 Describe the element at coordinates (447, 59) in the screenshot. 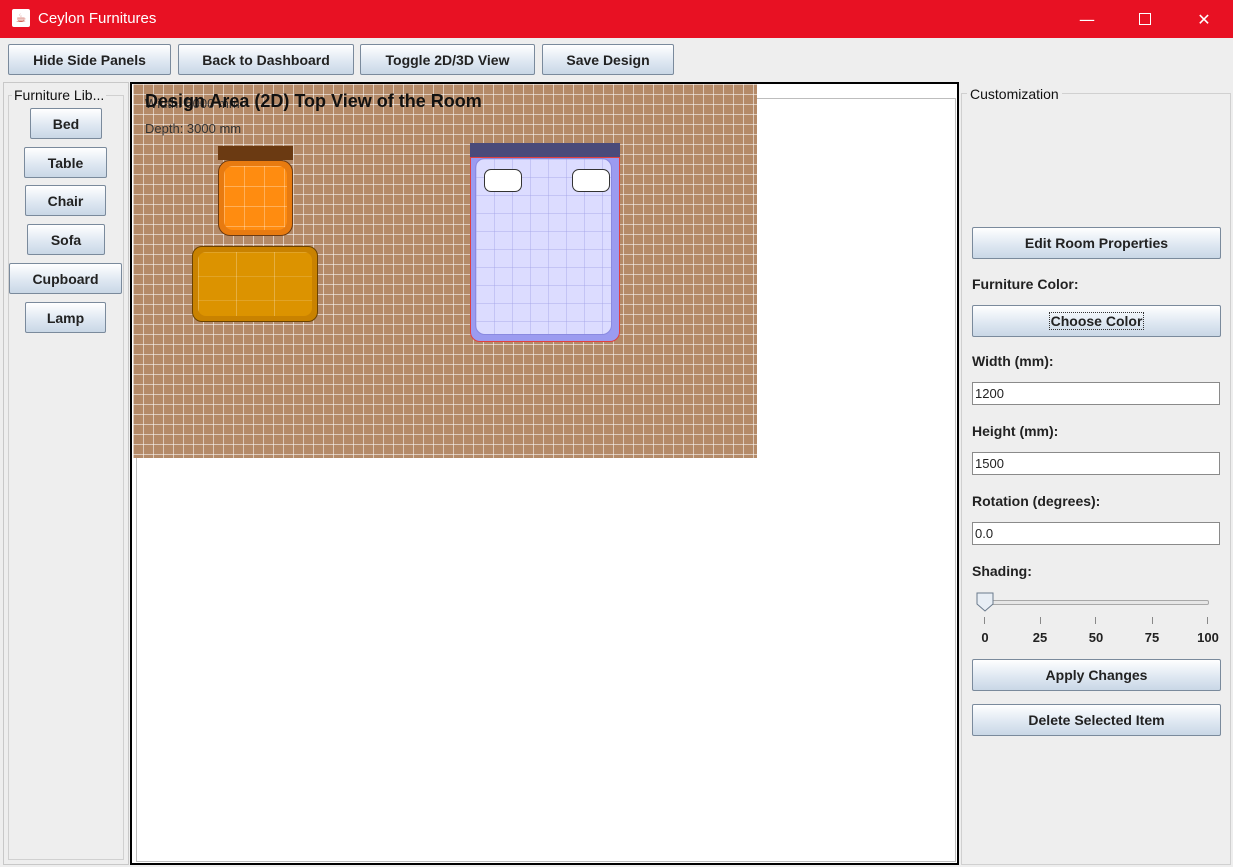

I see `toggle-view-button: Toggle 2D/3D View` at that location.